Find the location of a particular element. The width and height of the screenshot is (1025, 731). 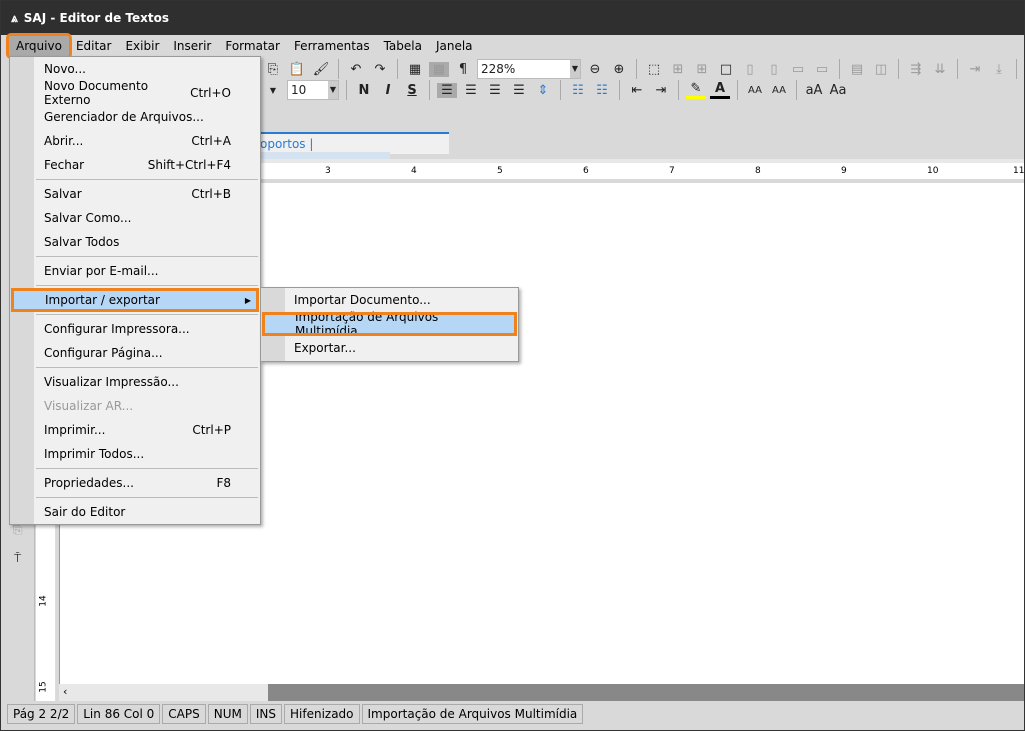

menu-janela: Janela is located at coordinates (454, 46).